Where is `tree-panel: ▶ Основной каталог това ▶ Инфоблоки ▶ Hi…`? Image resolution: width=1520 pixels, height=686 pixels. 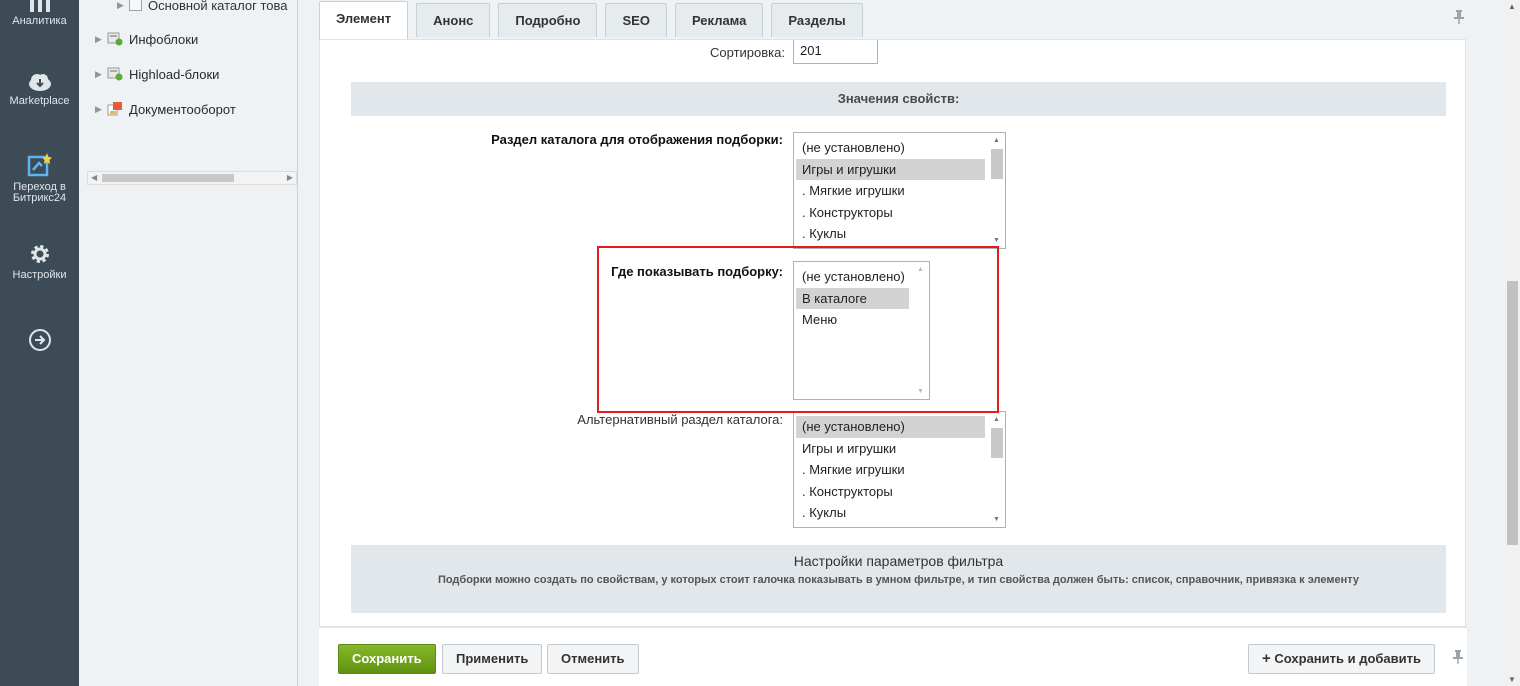 tree-panel: ▶ Основной каталог това ▶ Инфоблоки ▶ Hi… is located at coordinates (188, 343).